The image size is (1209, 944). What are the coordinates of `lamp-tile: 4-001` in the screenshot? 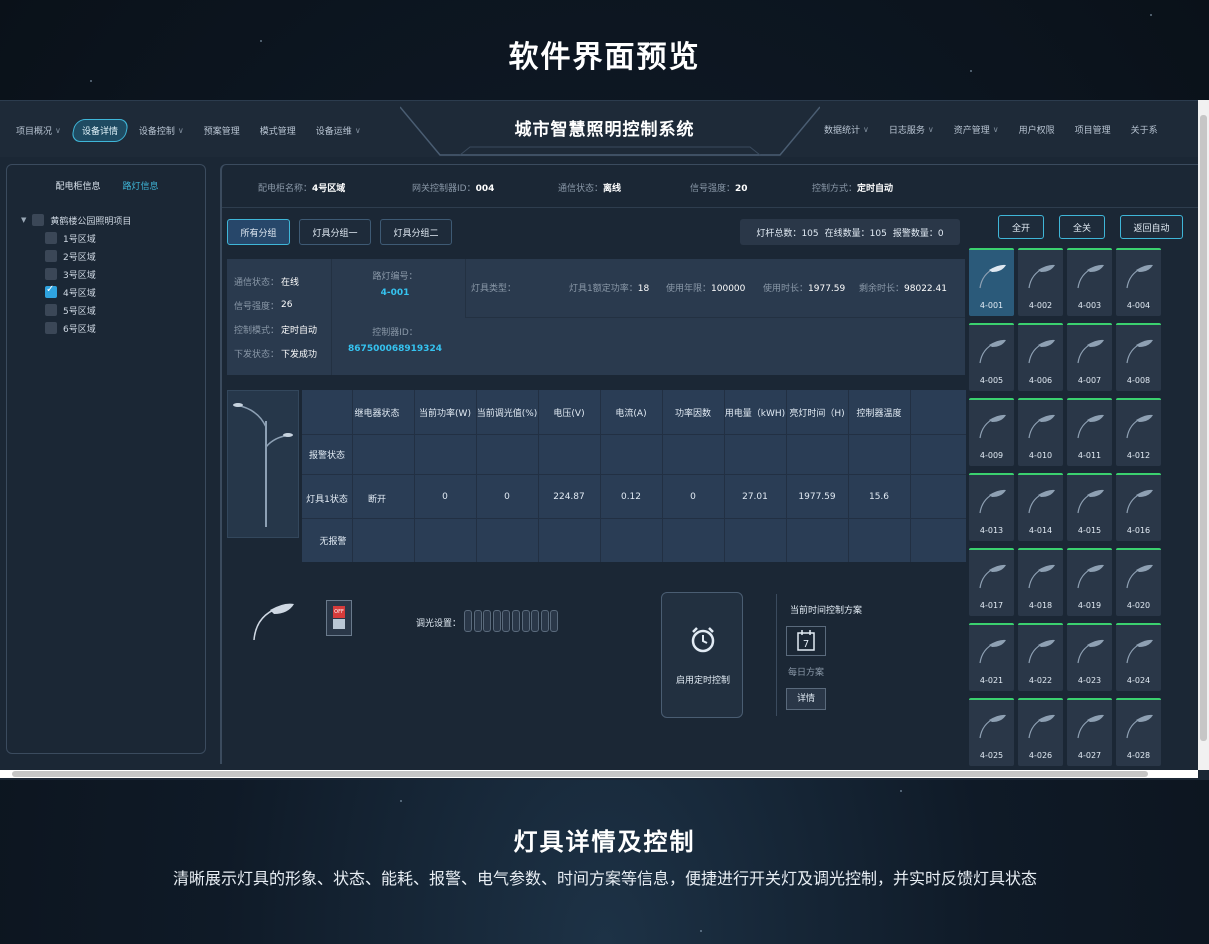 It's located at (991, 282).